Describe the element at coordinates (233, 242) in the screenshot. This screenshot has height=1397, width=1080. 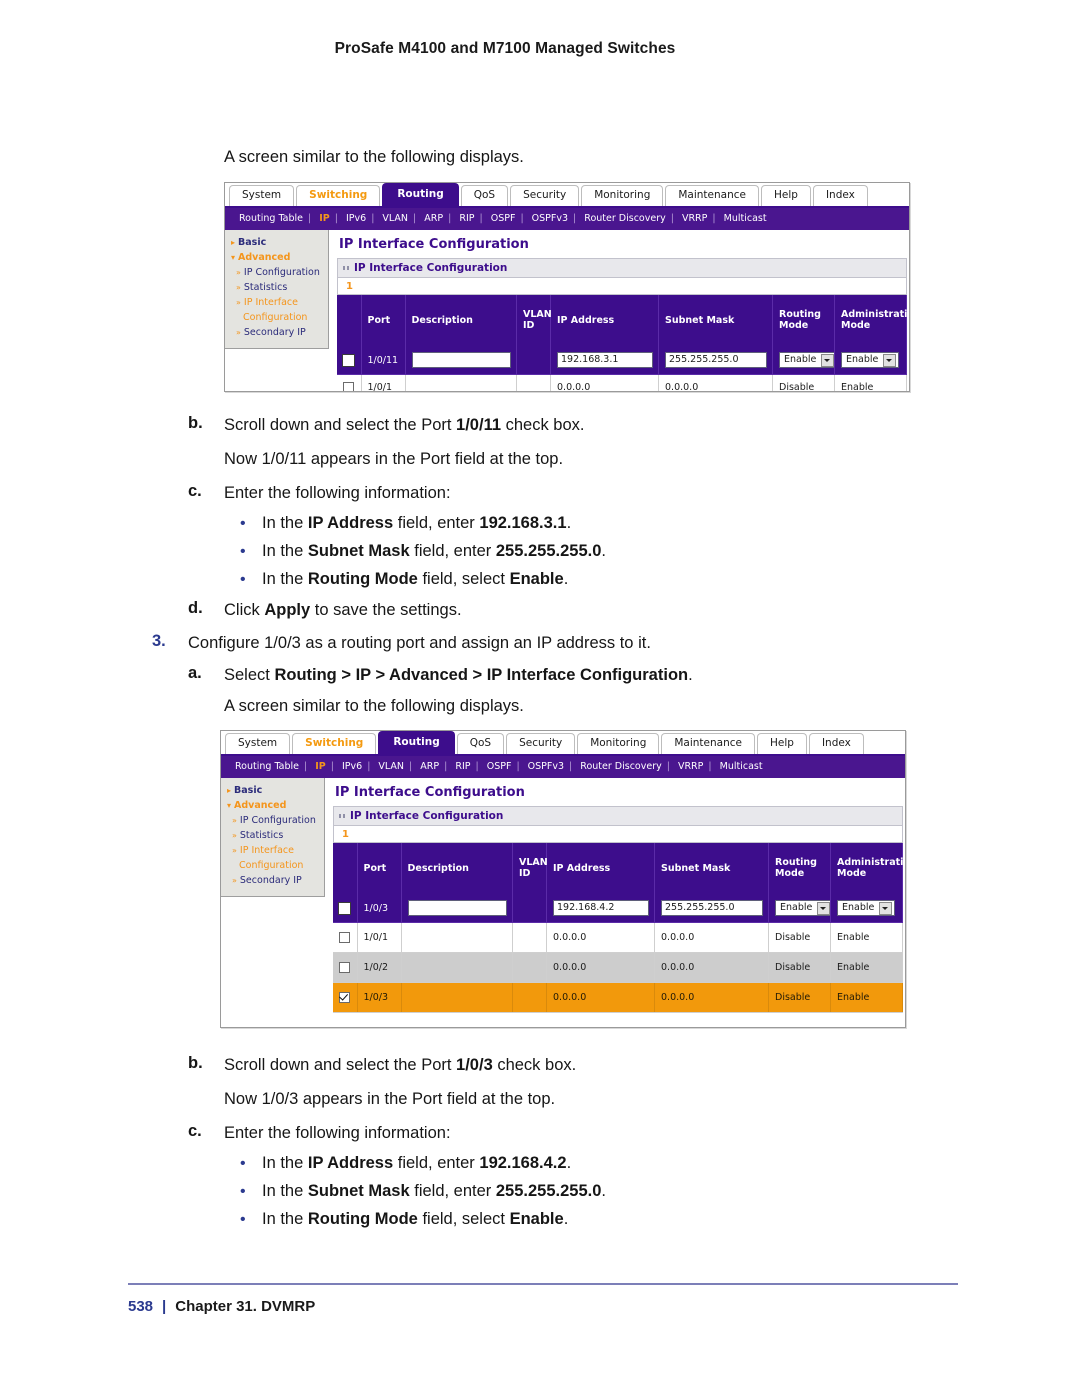
I see `chevron-right-icon: ▸` at that location.